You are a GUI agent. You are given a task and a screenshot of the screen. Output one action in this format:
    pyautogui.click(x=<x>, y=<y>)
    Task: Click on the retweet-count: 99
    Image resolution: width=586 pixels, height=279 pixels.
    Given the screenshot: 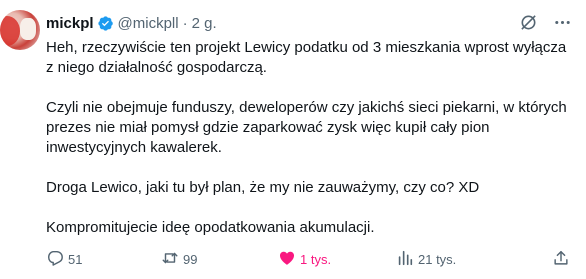 What is the action you would take?
    pyautogui.click(x=190, y=259)
    